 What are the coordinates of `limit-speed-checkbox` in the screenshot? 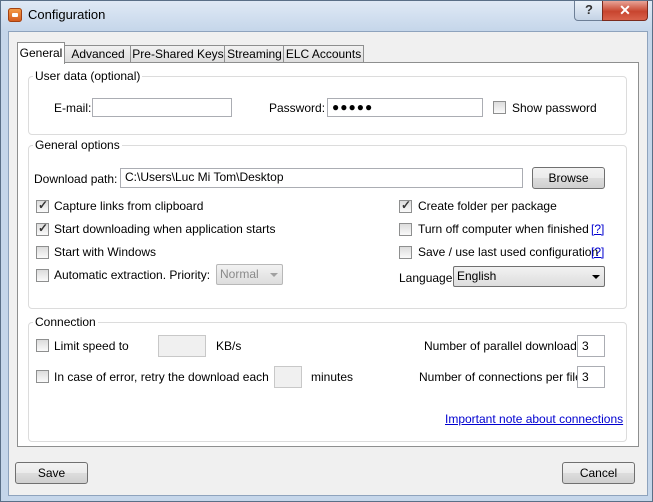 It's located at (42, 345).